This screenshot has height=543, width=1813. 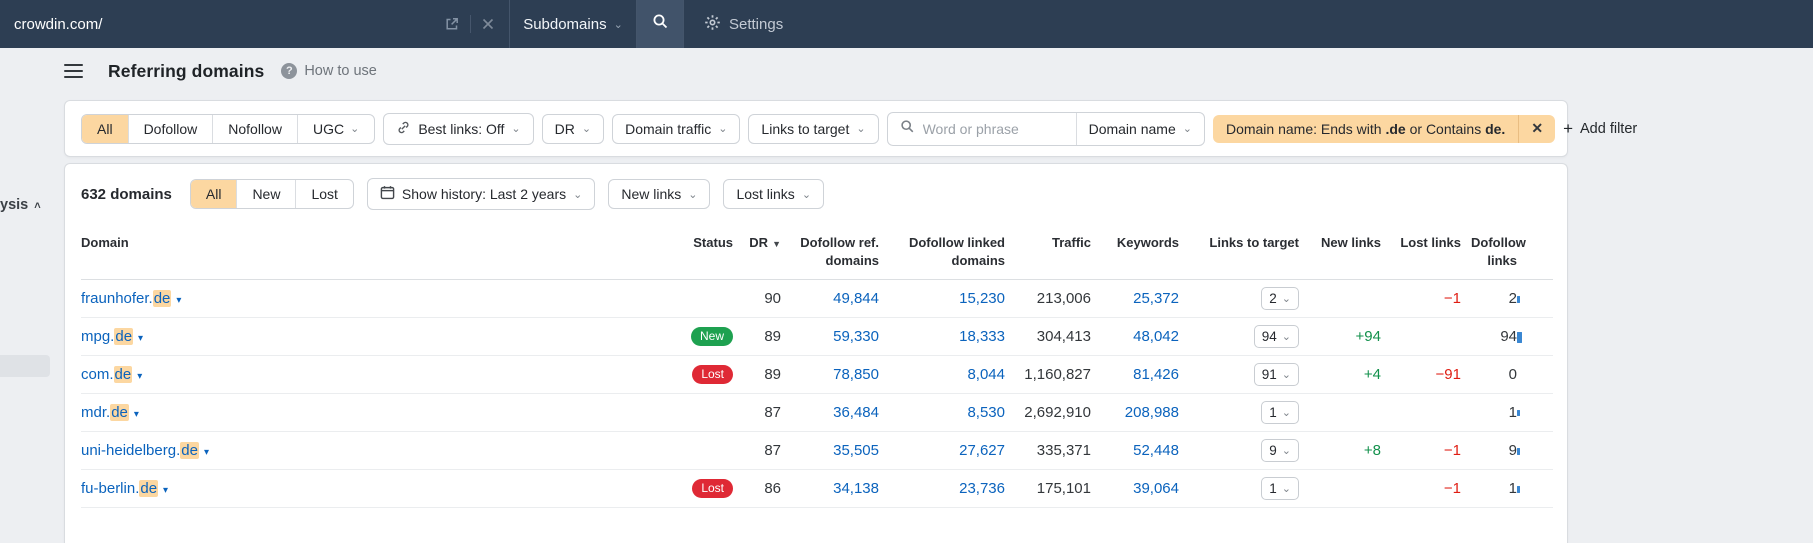 I want to click on links-to-target-select: 9 ⌄, so click(x=1280, y=451).